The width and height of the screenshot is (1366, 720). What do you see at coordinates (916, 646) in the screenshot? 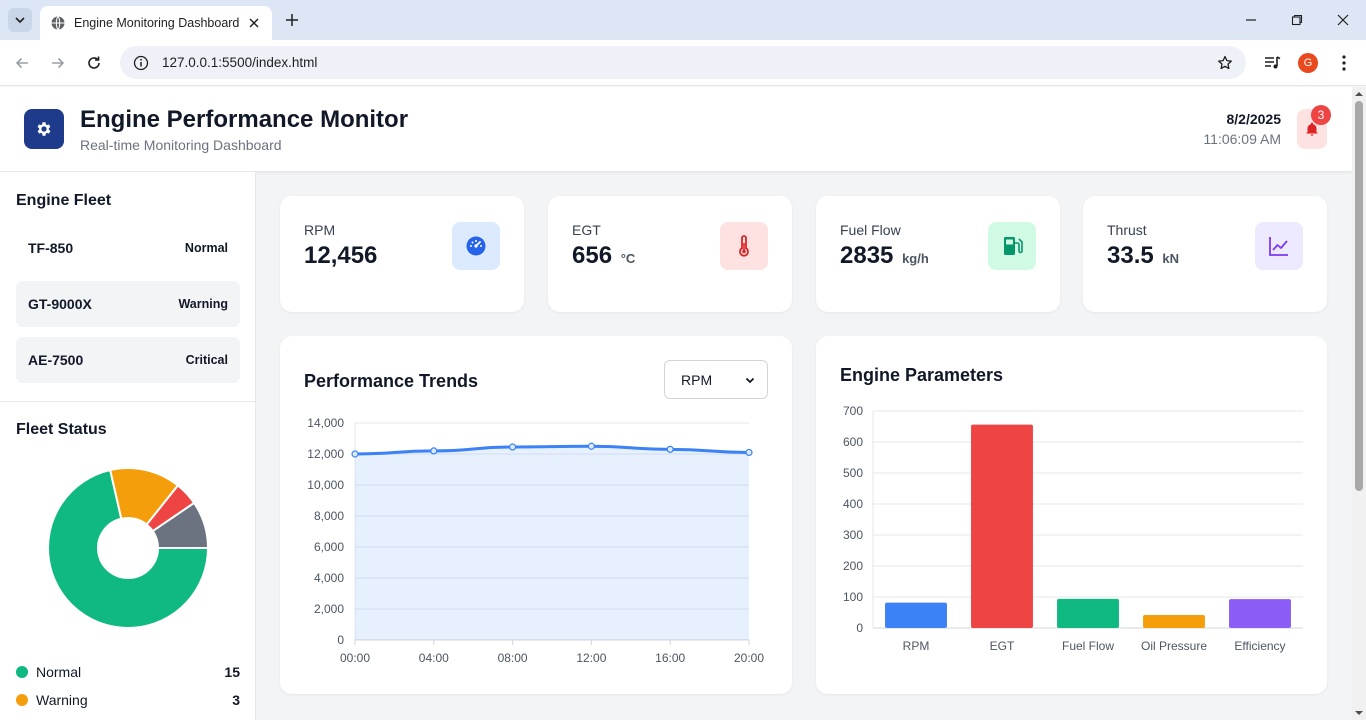
I see `x-tick-label: RPM` at bounding box center [916, 646].